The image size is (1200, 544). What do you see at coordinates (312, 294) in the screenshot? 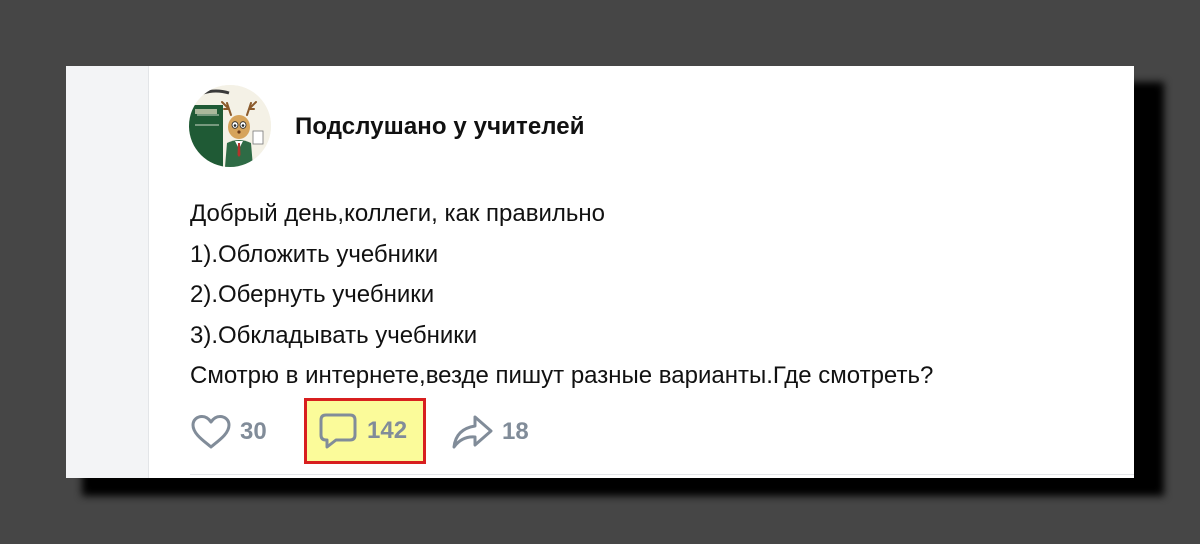
I see `post-text-line: 2).Обернуть учебники` at bounding box center [312, 294].